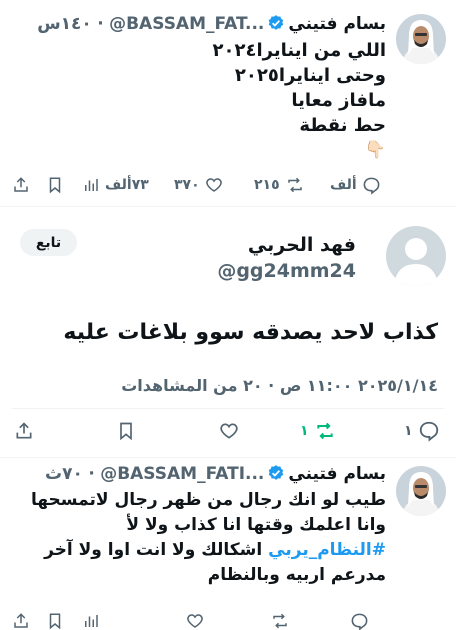 This screenshot has width=456, height=630. Describe the element at coordinates (250, 332) in the screenshot. I see `tweet-text: كذاب لاحد يصدقه سوو بلاغات عليه` at that location.